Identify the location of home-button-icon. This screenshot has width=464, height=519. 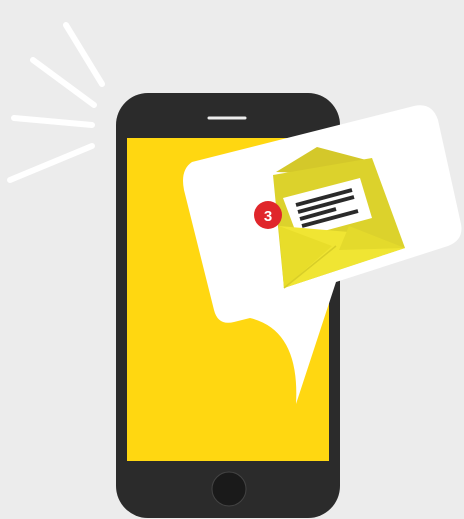
(229, 489).